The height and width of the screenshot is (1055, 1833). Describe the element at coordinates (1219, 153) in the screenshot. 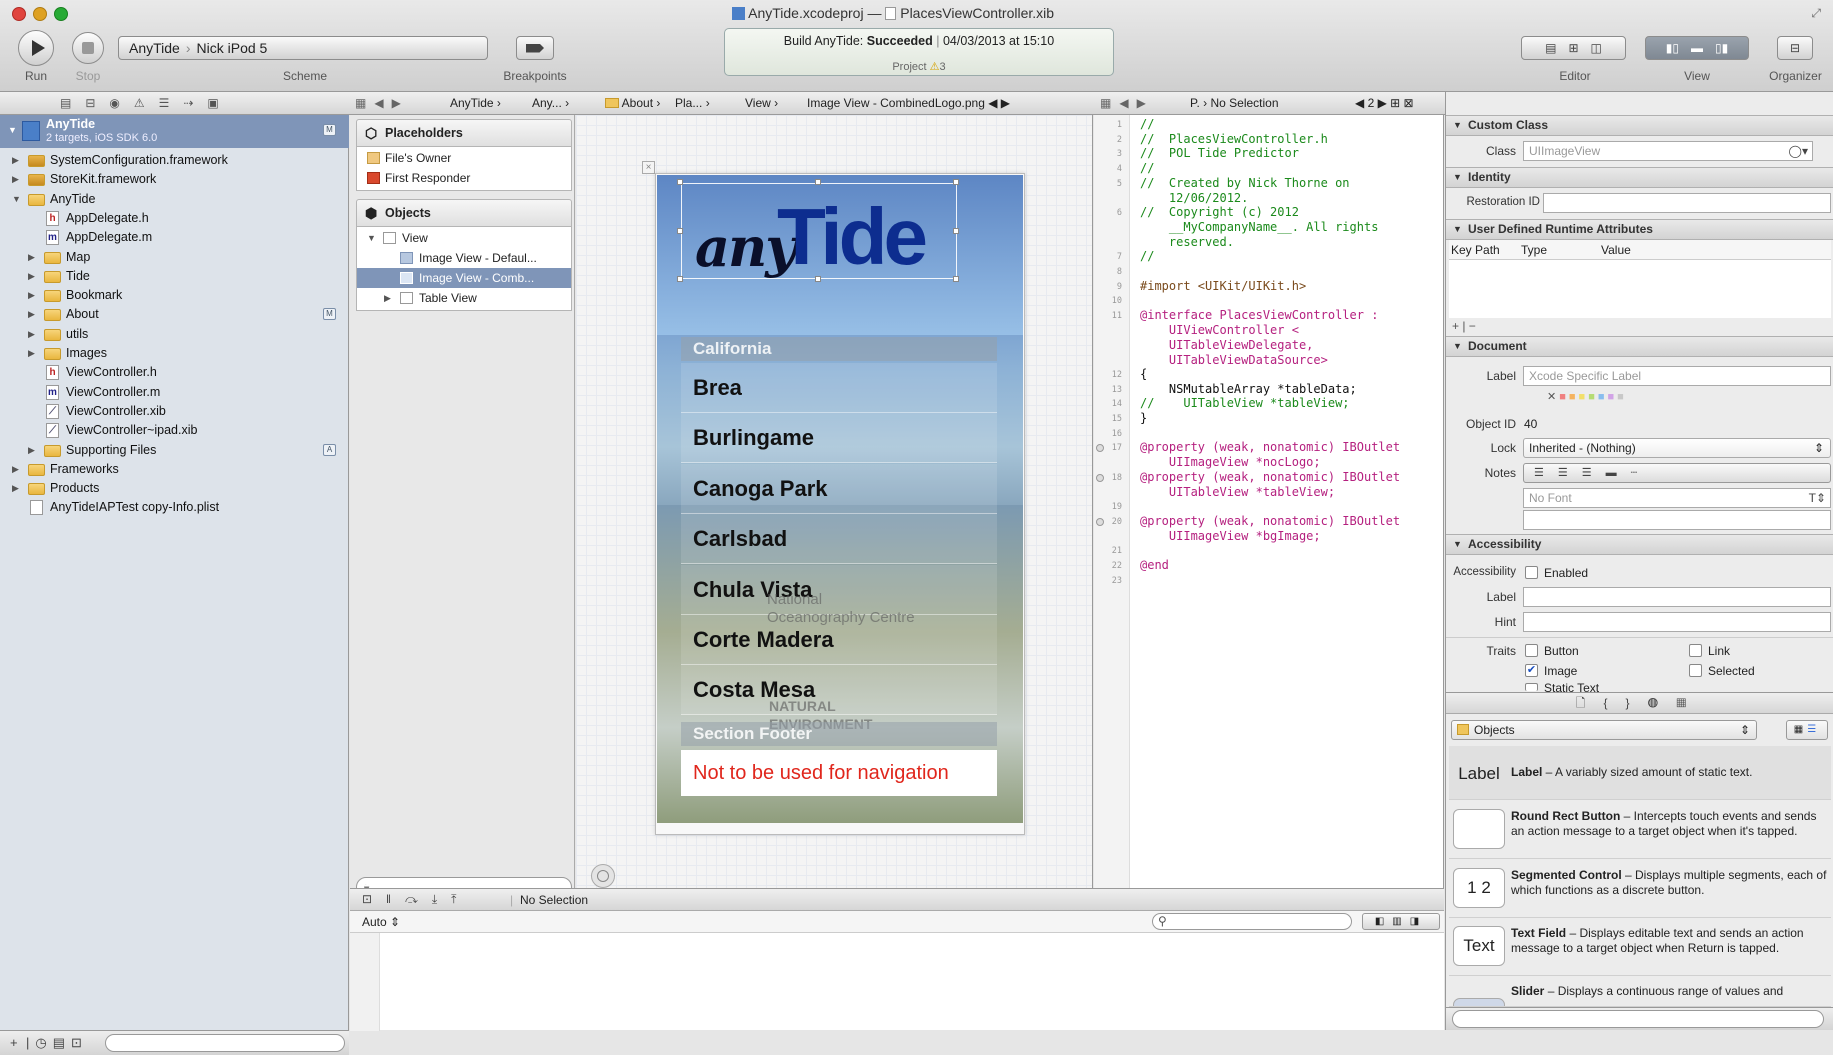

I see `code-line: // POL Tide Predictor` at that location.